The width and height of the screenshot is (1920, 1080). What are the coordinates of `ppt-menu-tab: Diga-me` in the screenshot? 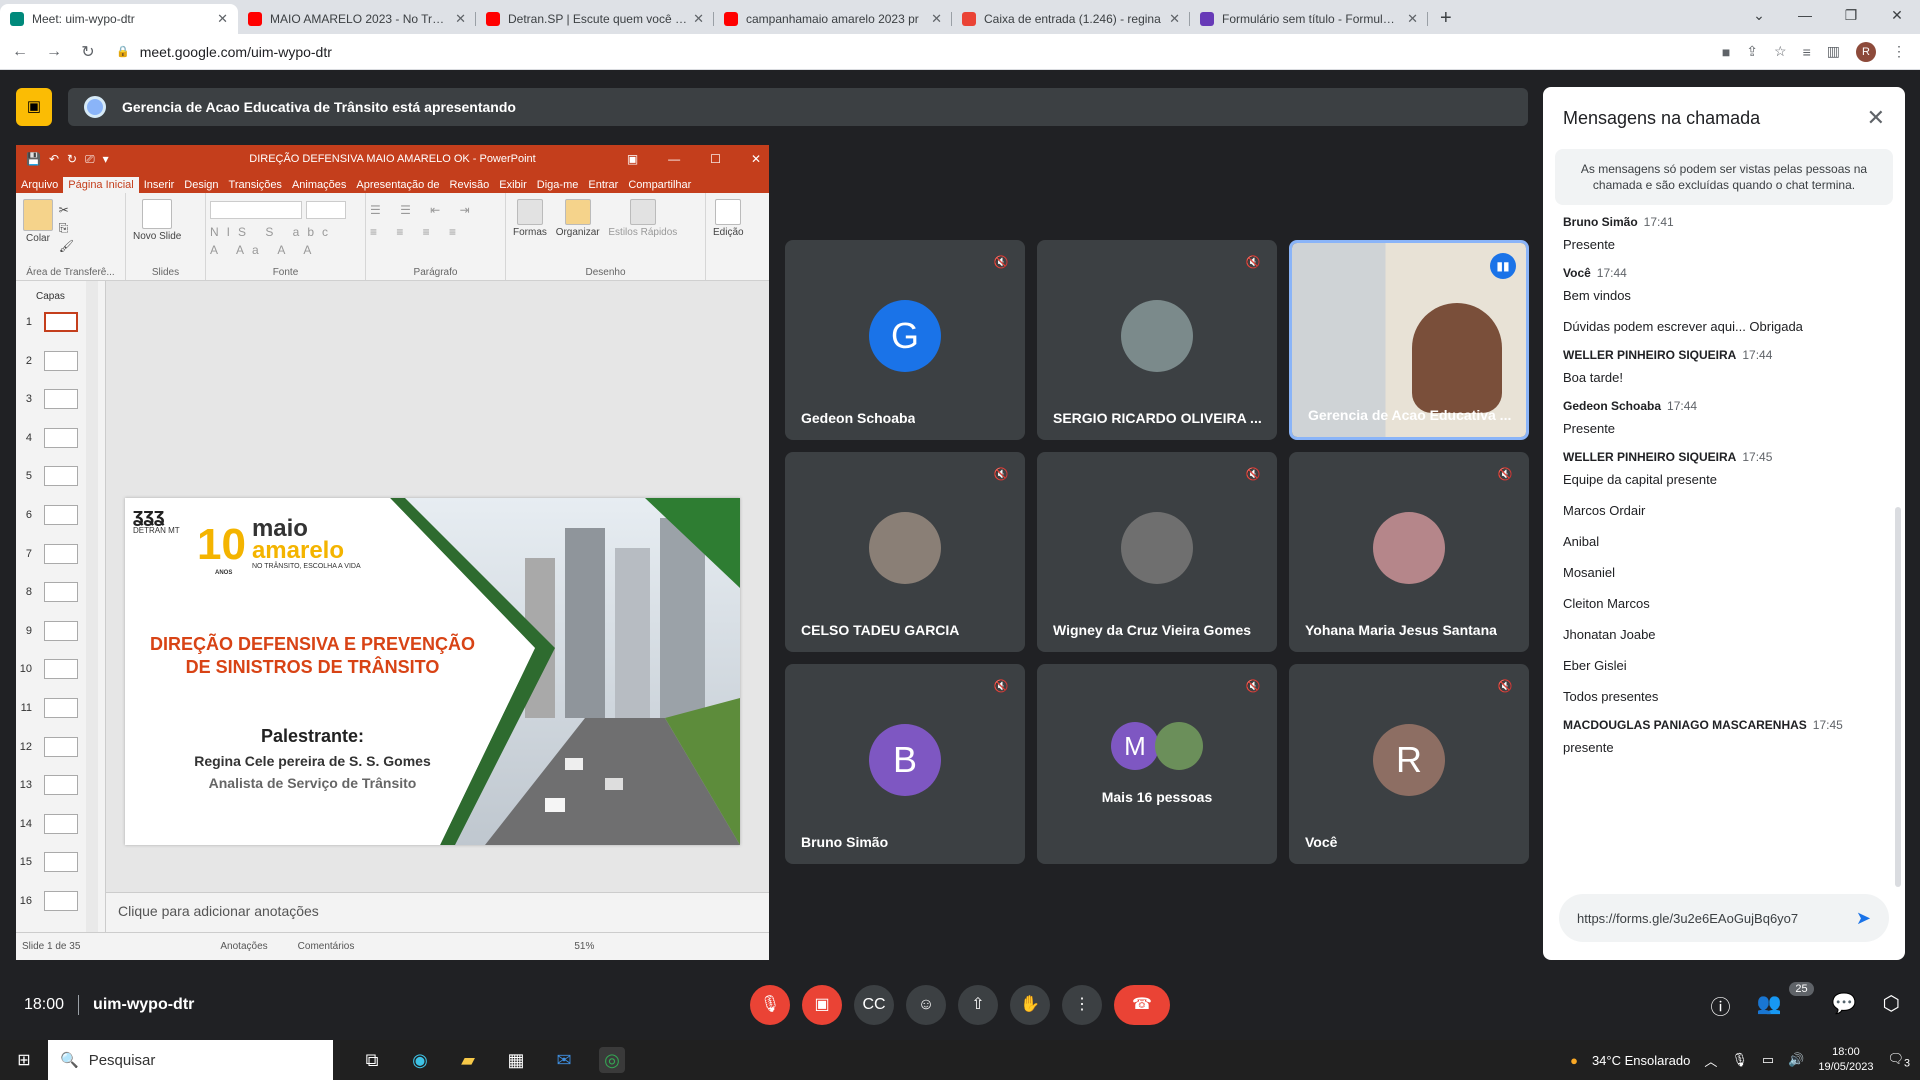 It's located at (558, 185).